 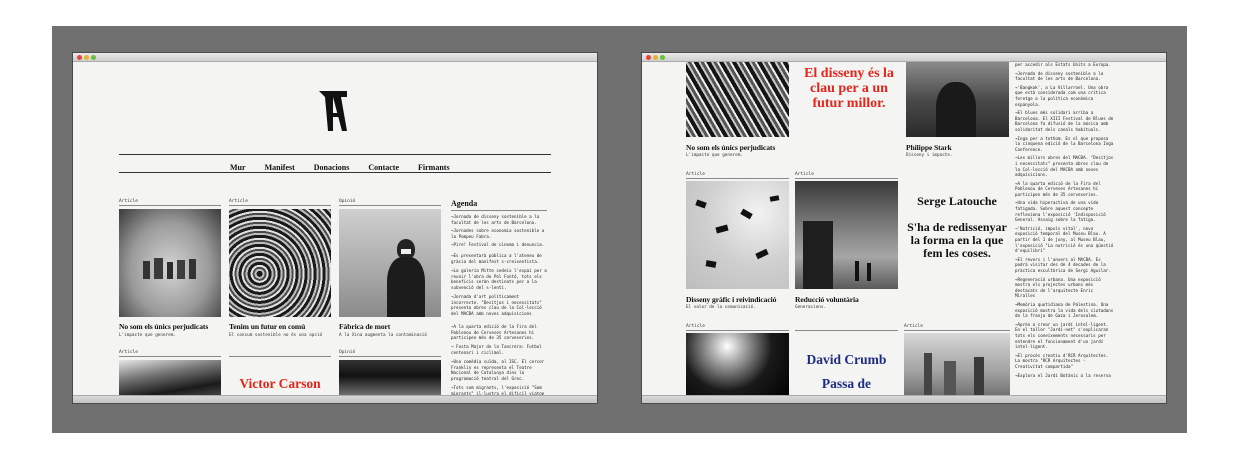 I want to click on card-photo-concert, so click(x=737, y=364).